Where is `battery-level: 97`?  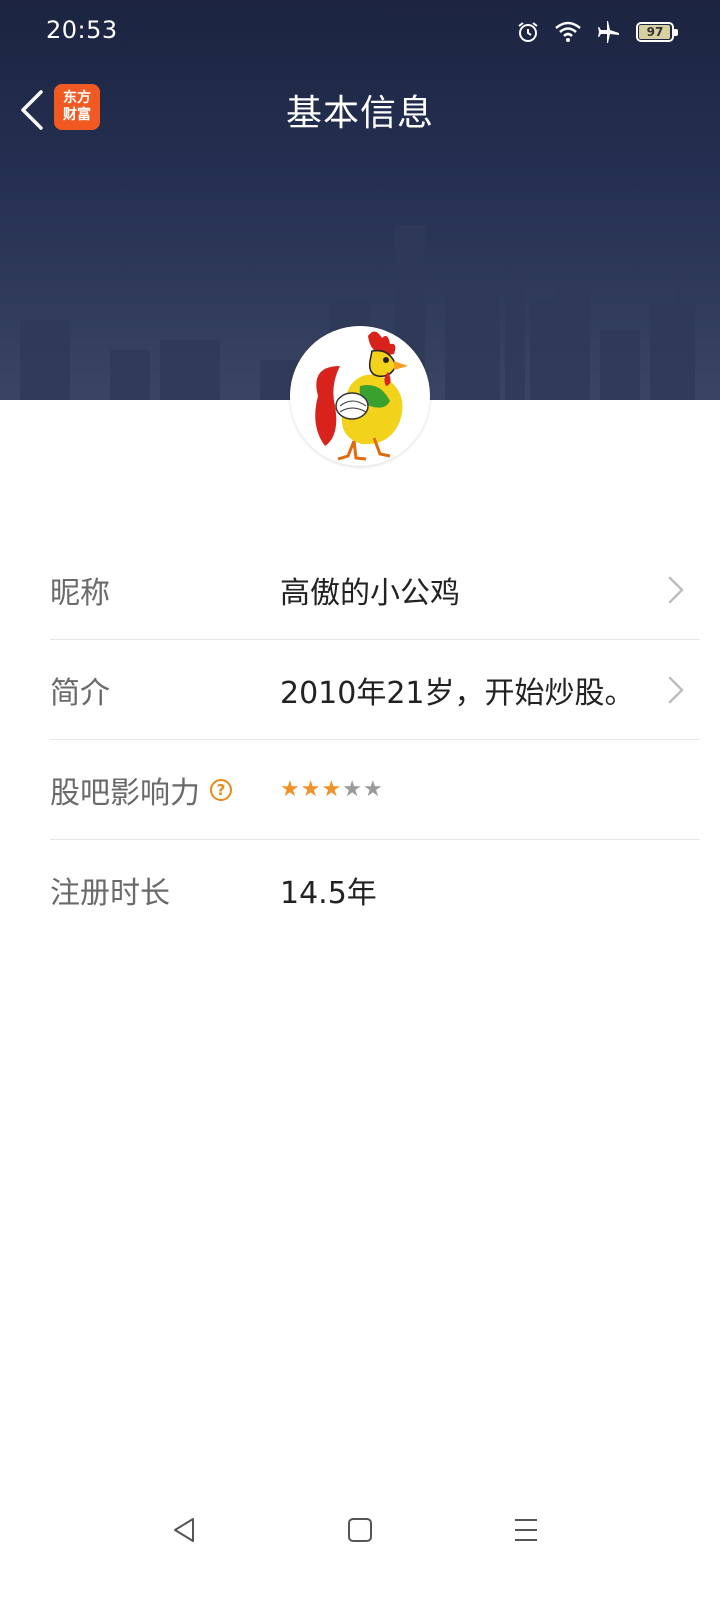
battery-level: 97 is located at coordinates (655, 32).